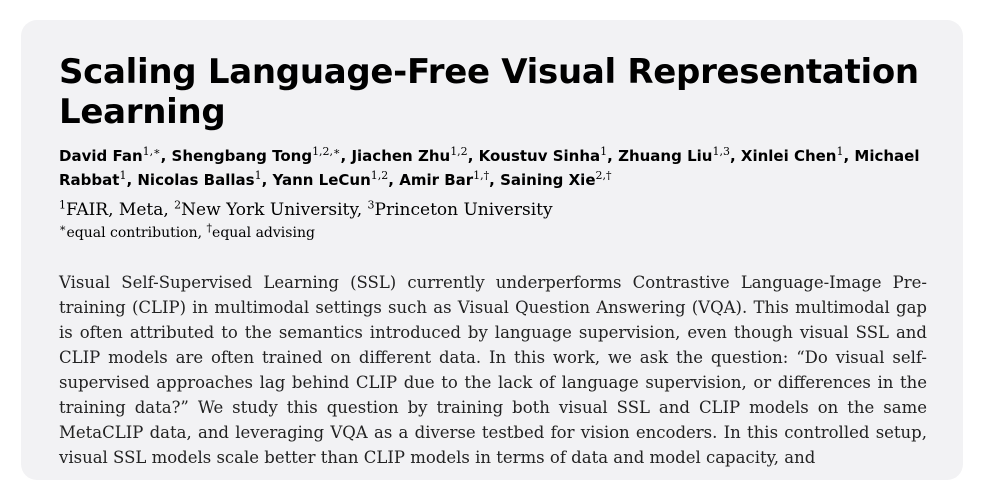 The height and width of the screenshot is (480, 984). What do you see at coordinates (151, 151) in the screenshot?
I see `author-affiliation-mark: 1,∗` at bounding box center [151, 151].